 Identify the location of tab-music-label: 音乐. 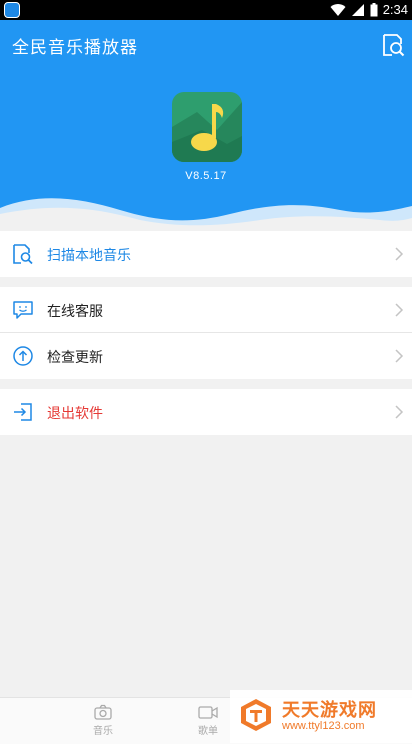
(103, 731).